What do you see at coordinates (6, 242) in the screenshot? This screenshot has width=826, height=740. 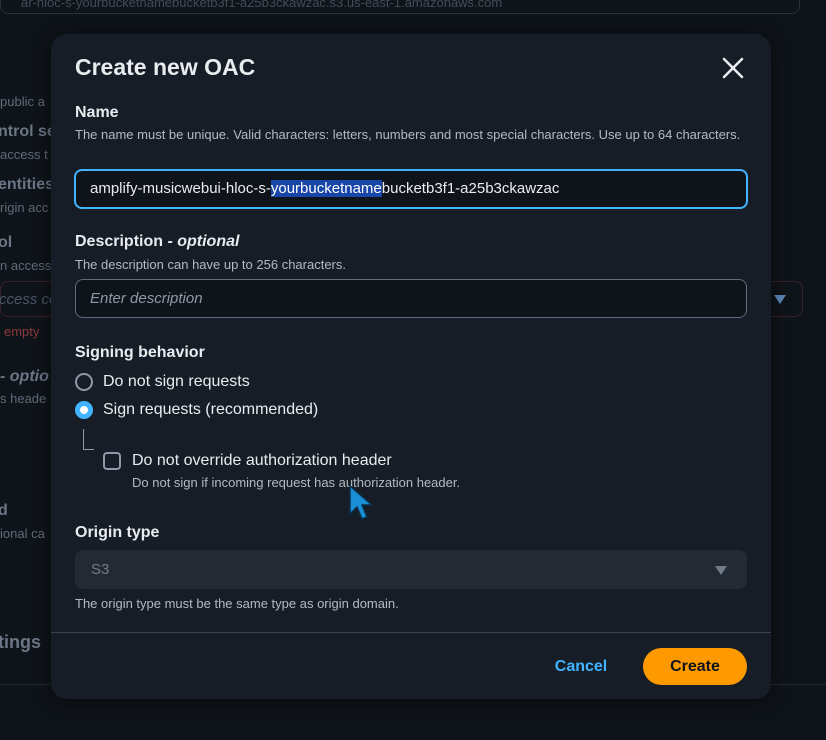 I see `background-heading: ol` at bounding box center [6, 242].